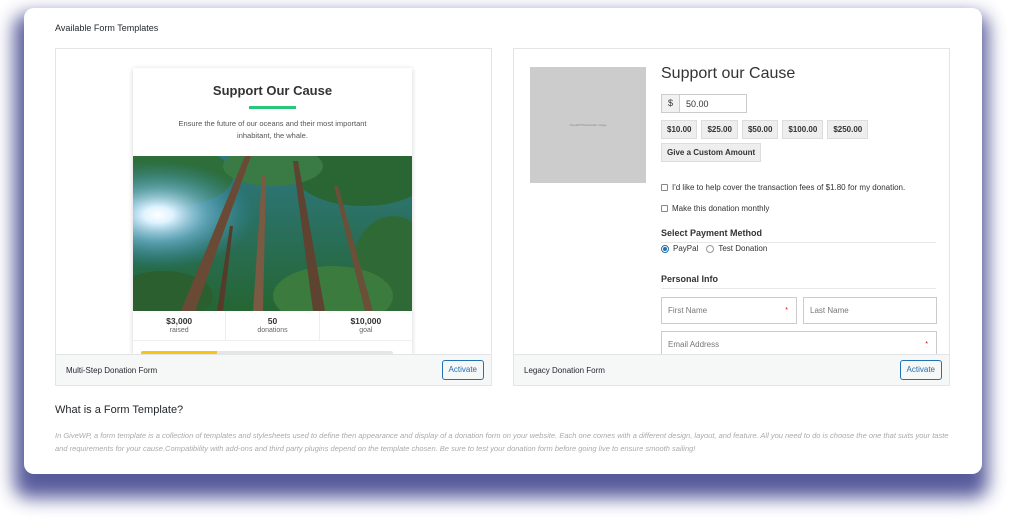  I want to click on payment-gateways: PayPal Test Donation, so click(718, 248).